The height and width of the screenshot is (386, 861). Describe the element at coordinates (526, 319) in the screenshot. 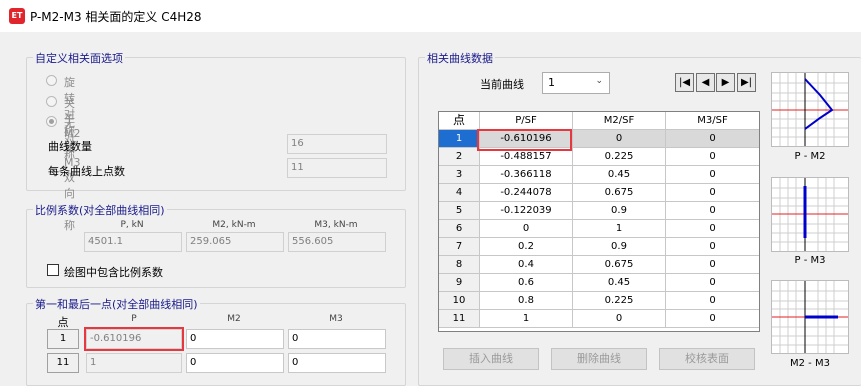

I see `table-cell-psf: 1` at that location.